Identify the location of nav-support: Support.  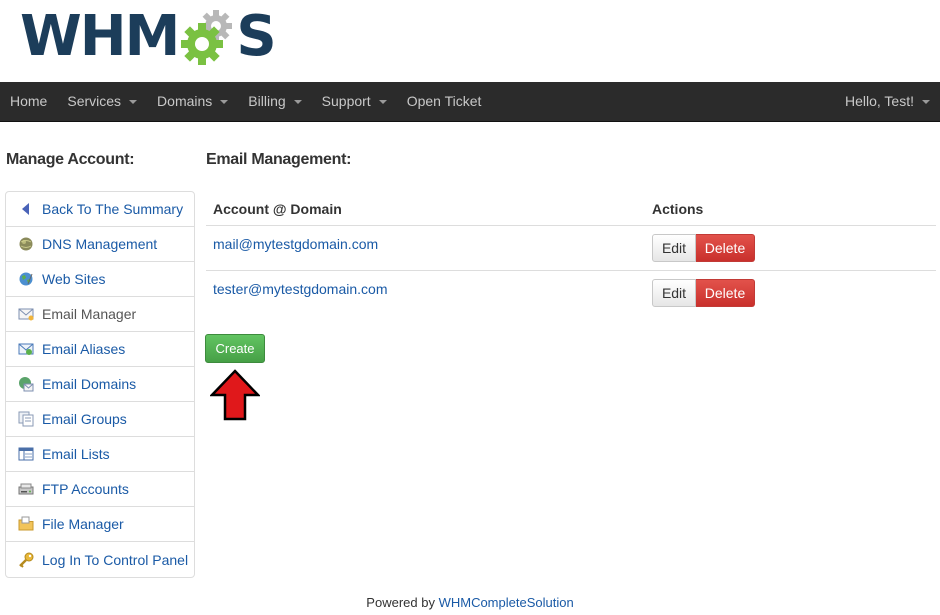
(354, 102).